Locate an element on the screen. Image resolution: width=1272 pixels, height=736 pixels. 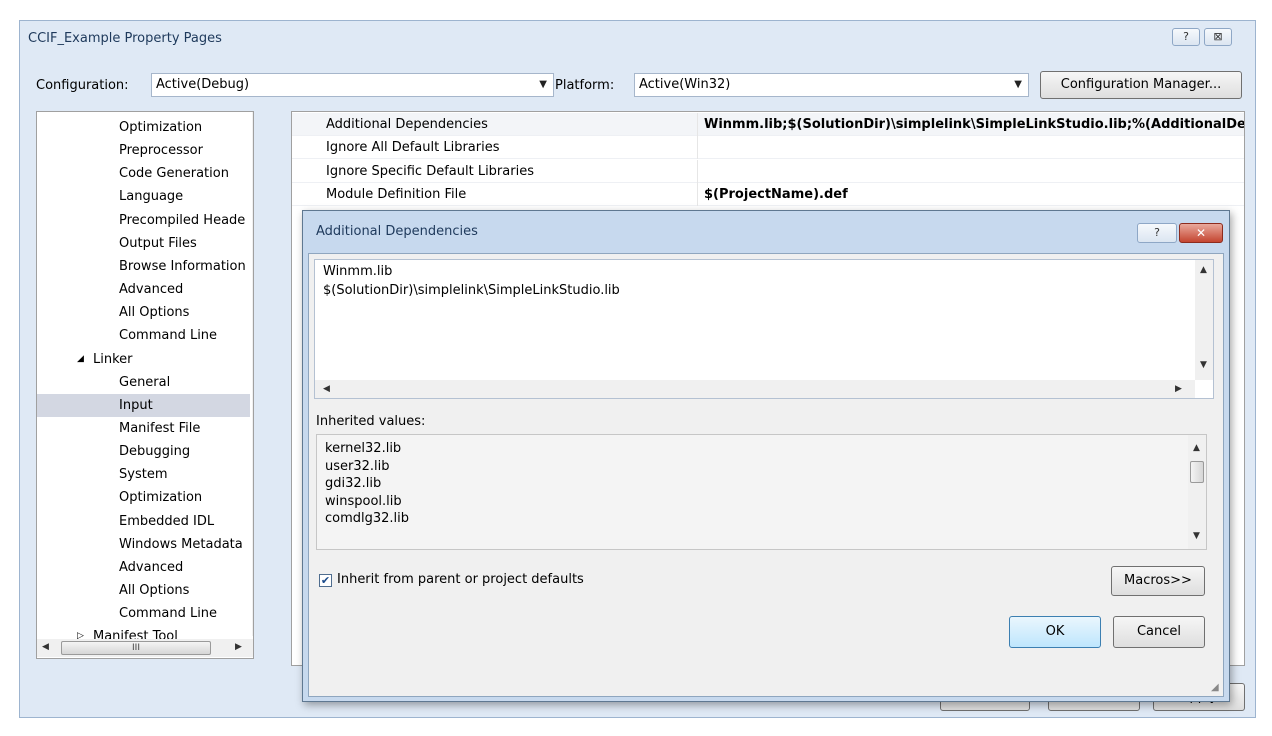
tree-item: General is located at coordinates (143, 382).